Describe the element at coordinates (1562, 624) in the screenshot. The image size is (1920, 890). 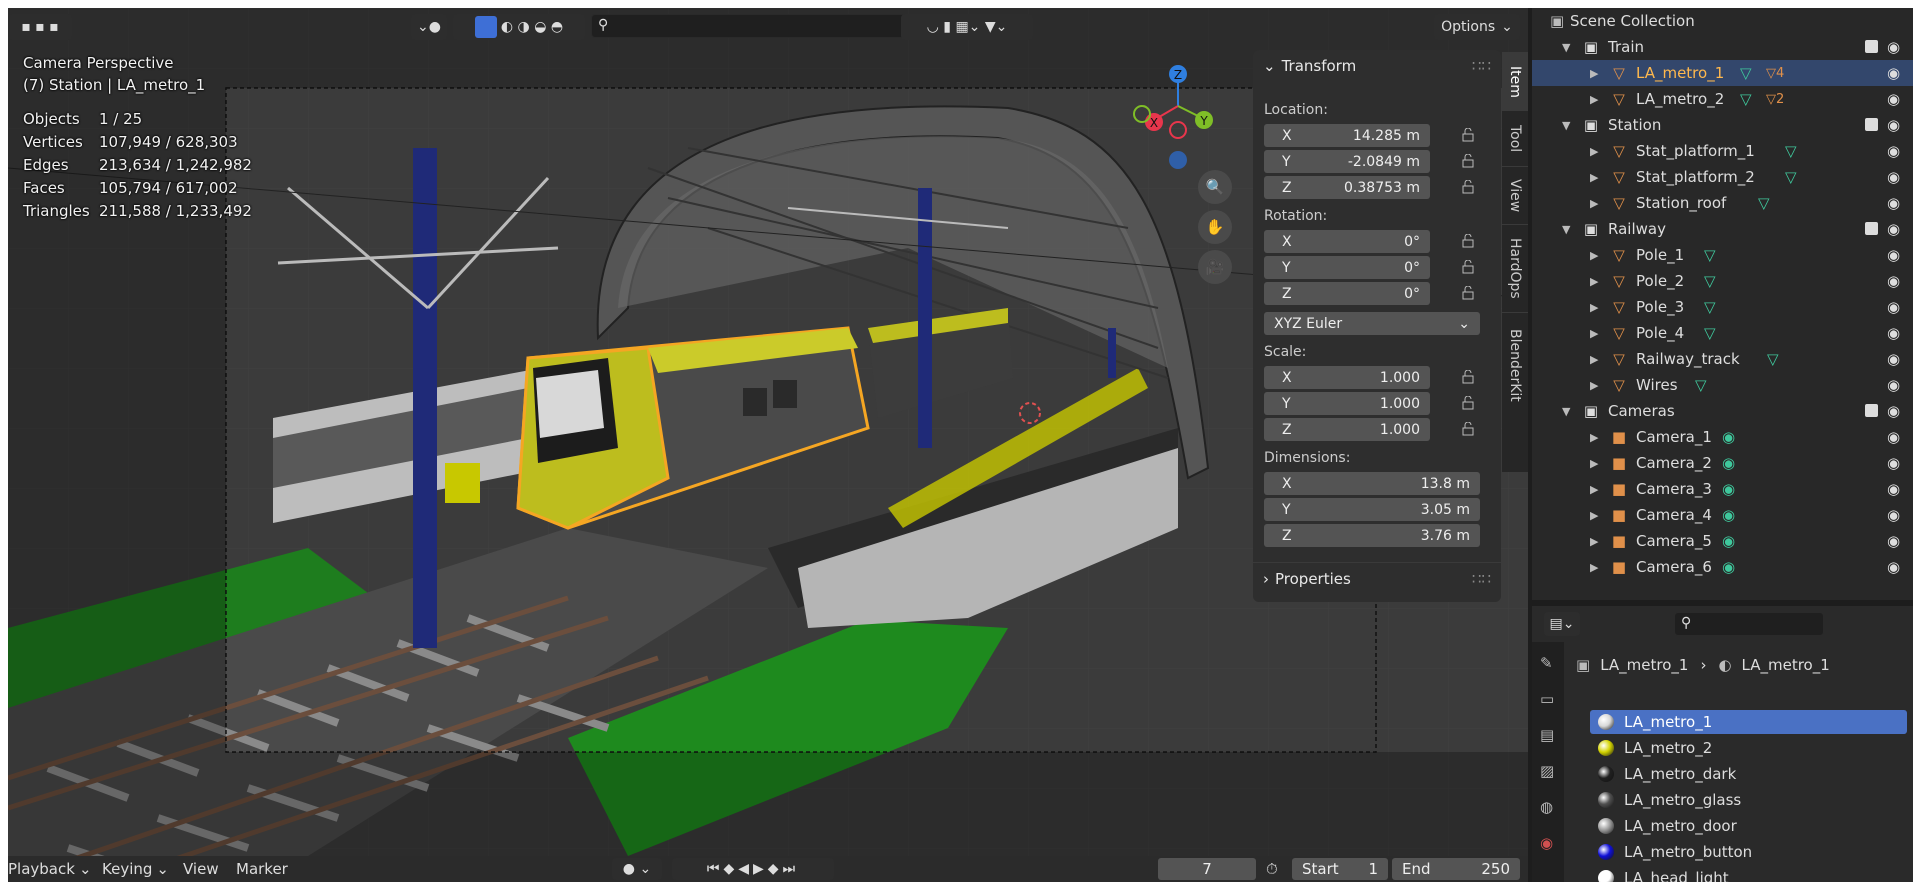
I see `editor-type-dropdown: ▤⌄` at that location.